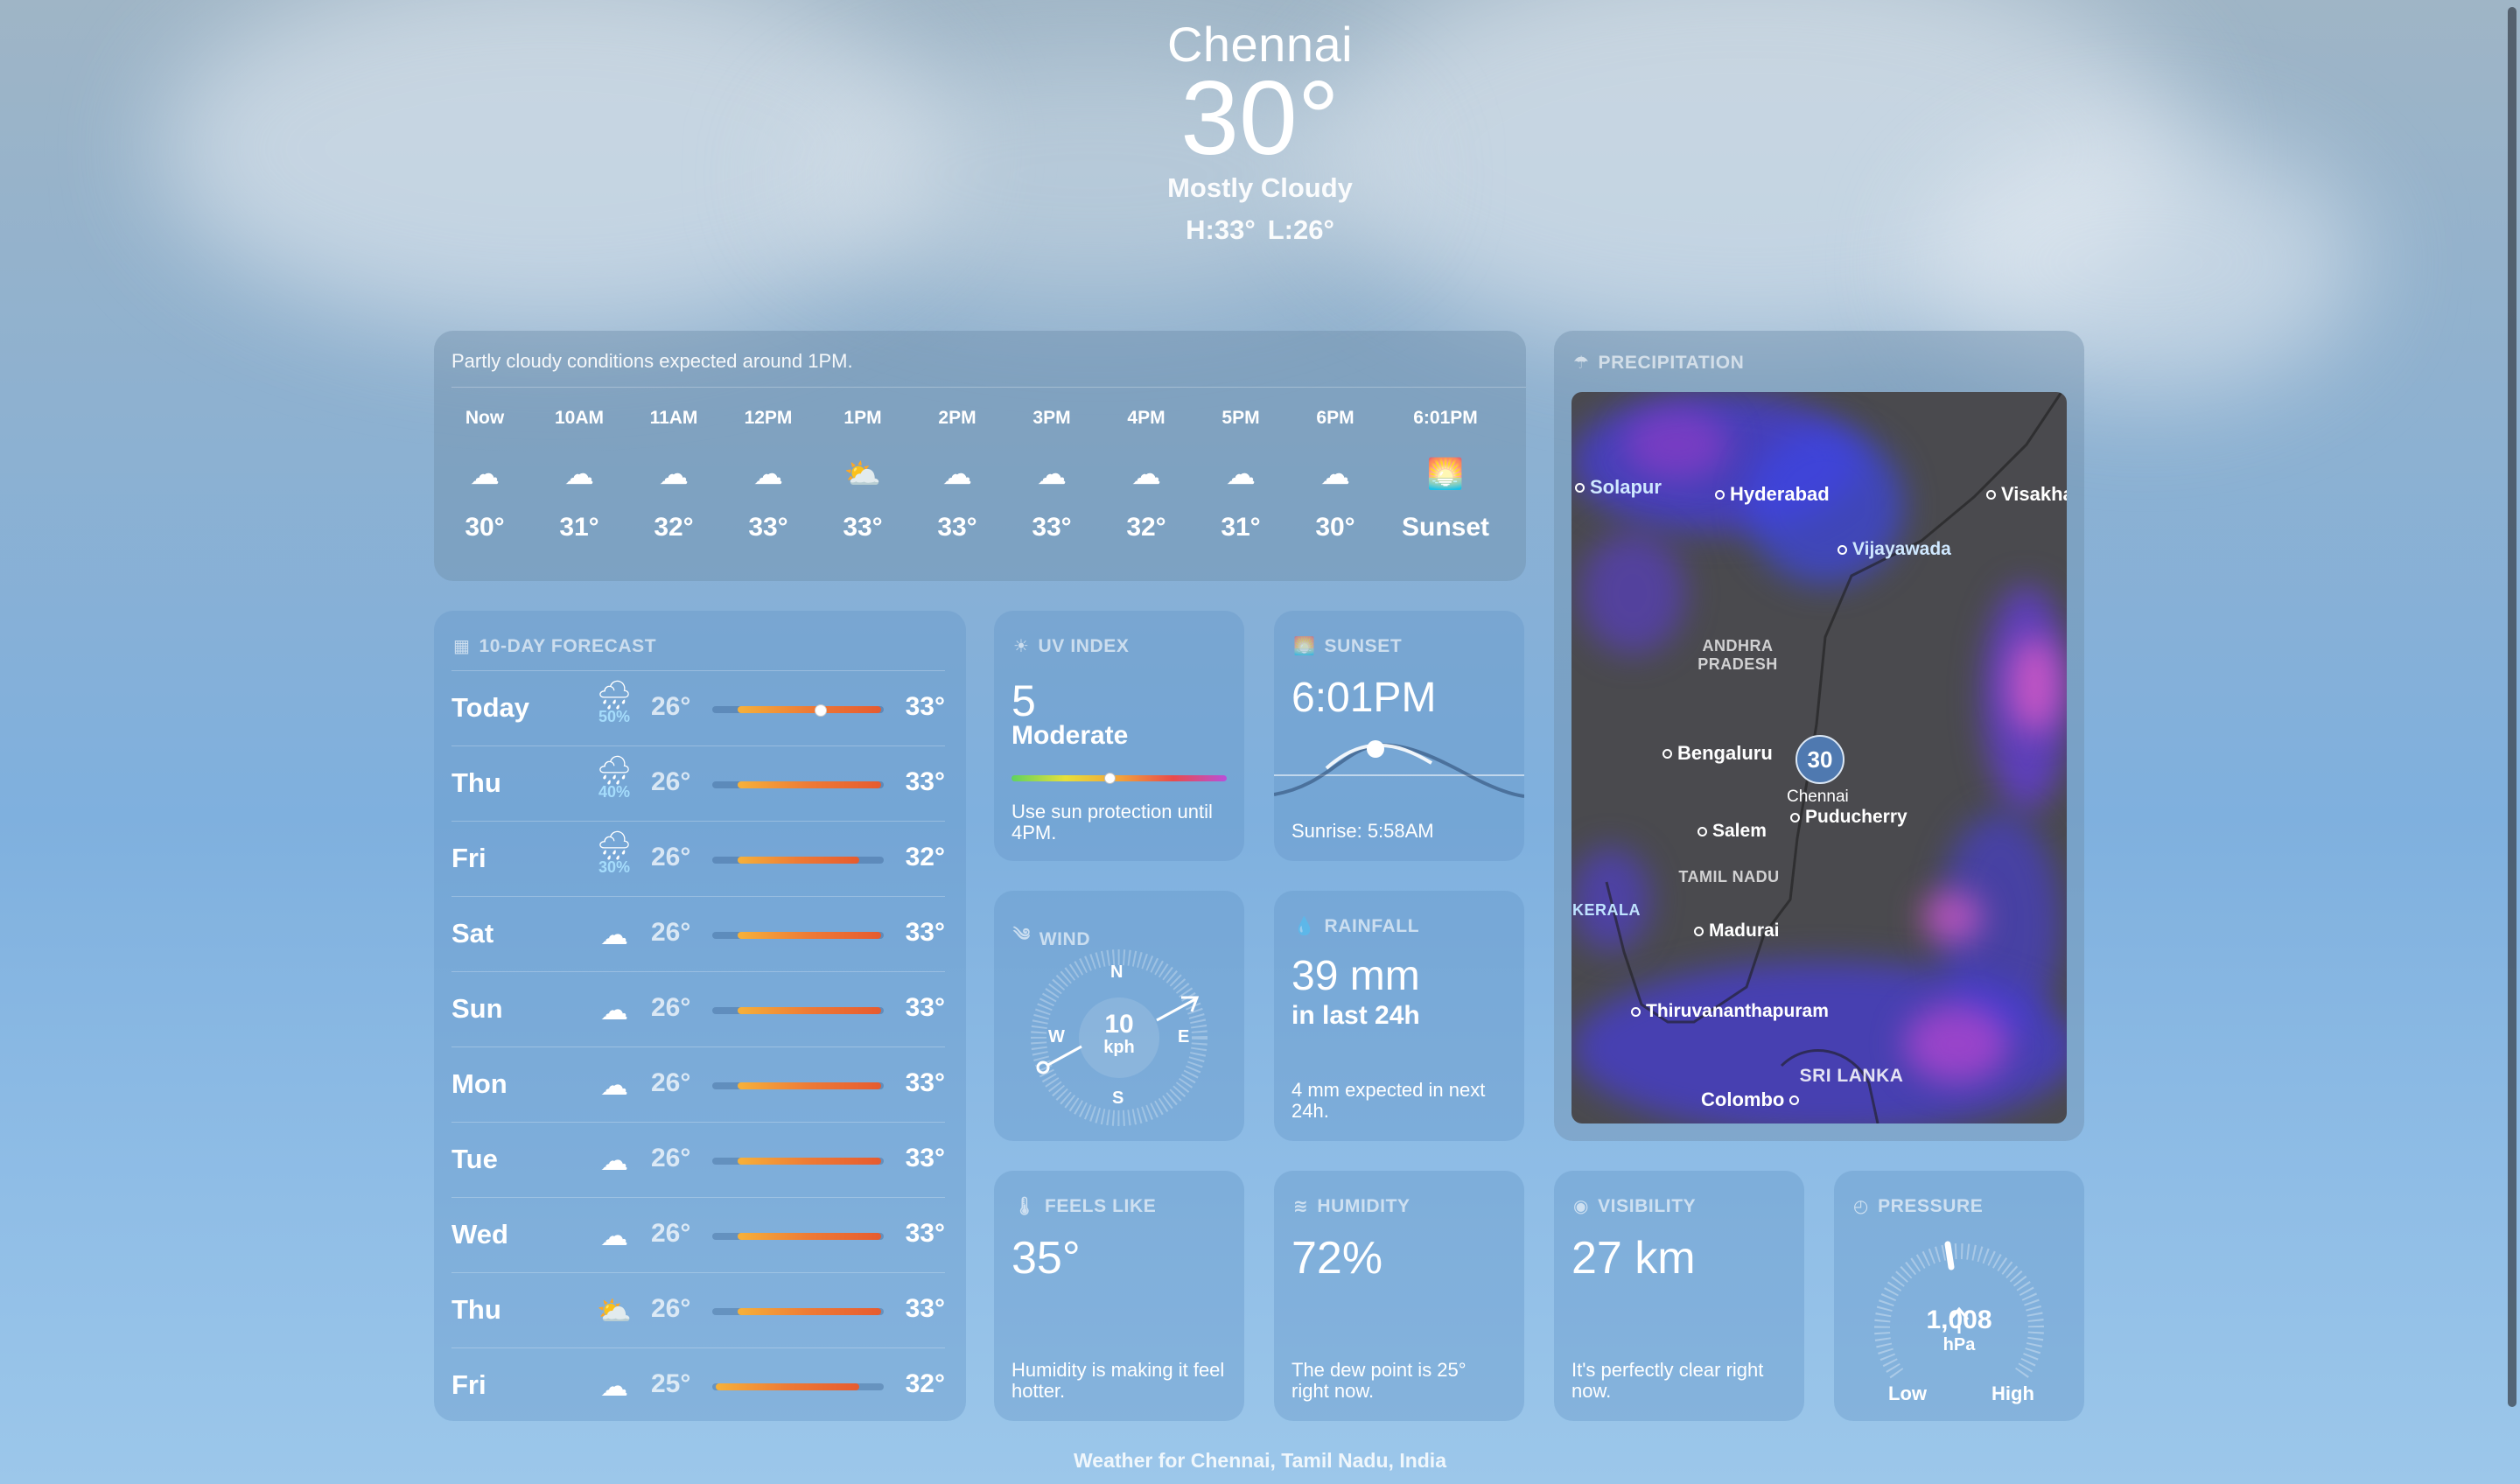  What do you see at coordinates (614, 777) in the screenshot?
I see `rain-icon: 🌧 40%` at bounding box center [614, 777].